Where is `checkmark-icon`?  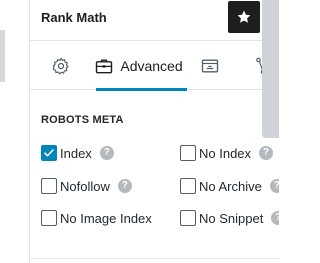
checkmark-icon is located at coordinates (49, 153).